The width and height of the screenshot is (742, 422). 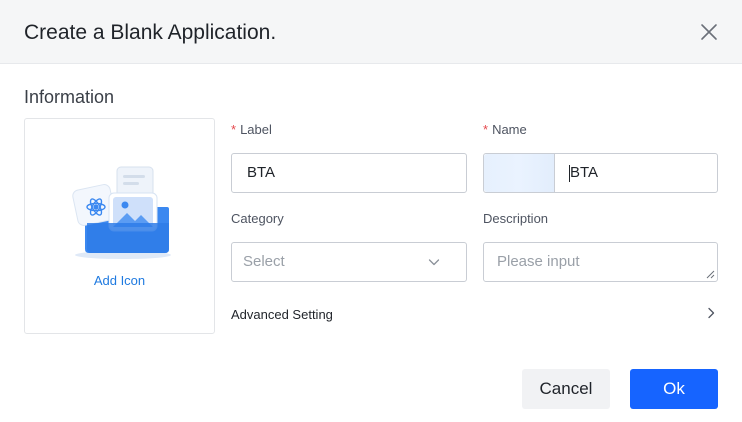 I want to click on name-field-caption: * Name, so click(x=505, y=130).